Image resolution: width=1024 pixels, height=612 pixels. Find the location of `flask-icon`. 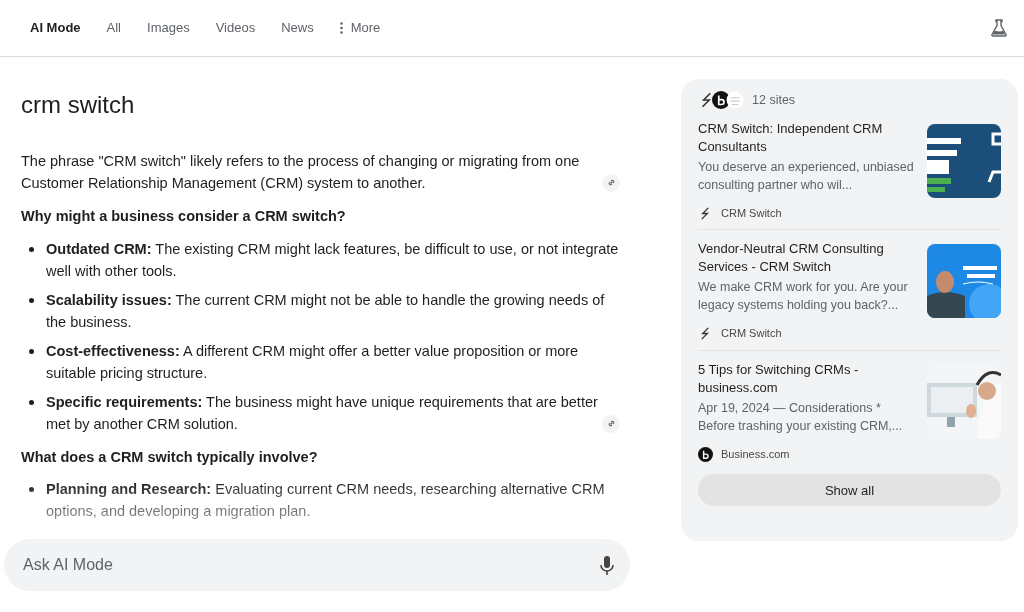

flask-icon is located at coordinates (999, 28).